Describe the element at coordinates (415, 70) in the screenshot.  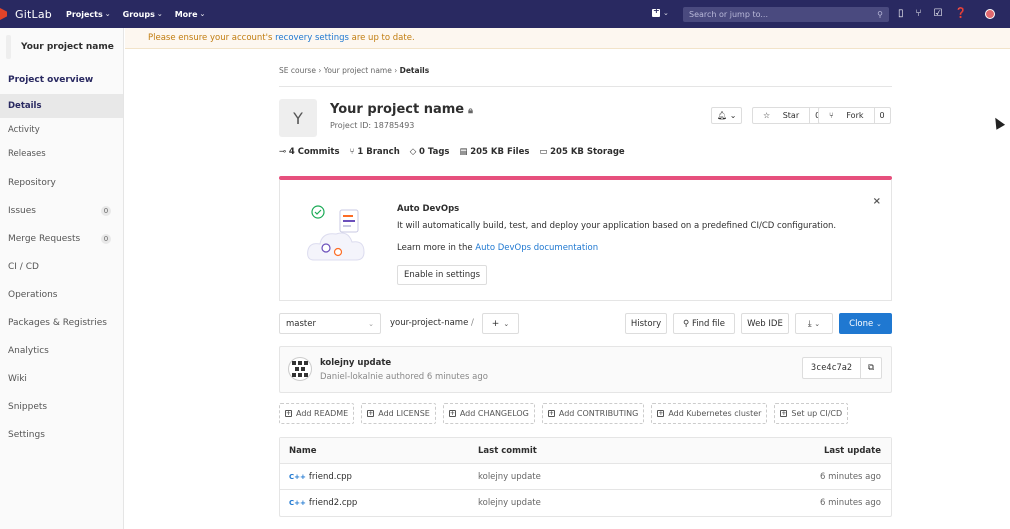
I see `breadcrumb-details: Details` at that location.